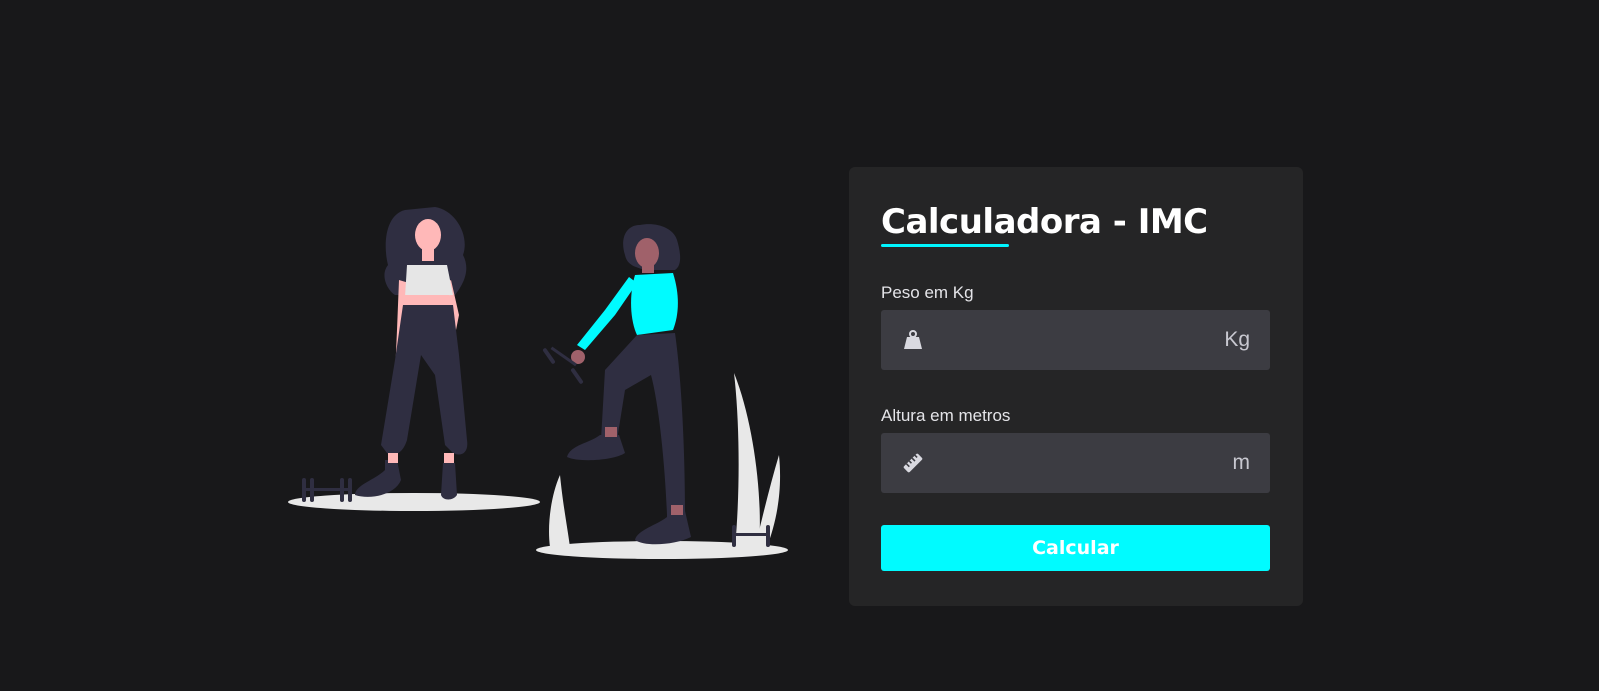 The height and width of the screenshot is (691, 1599). What do you see at coordinates (927, 293) in the screenshot?
I see `weight-label: Peso em Kg` at bounding box center [927, 293].